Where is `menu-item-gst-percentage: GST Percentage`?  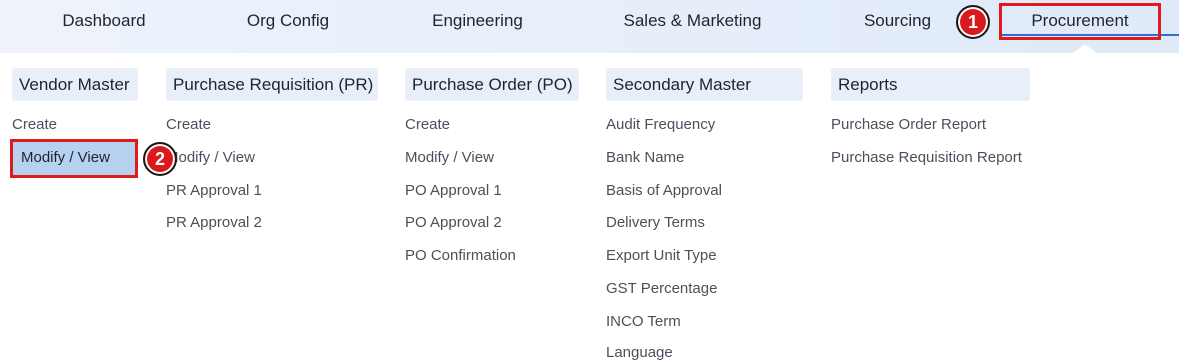
menu-item-gst-percentage: GST Percentage is located at coordinates (661, 289).